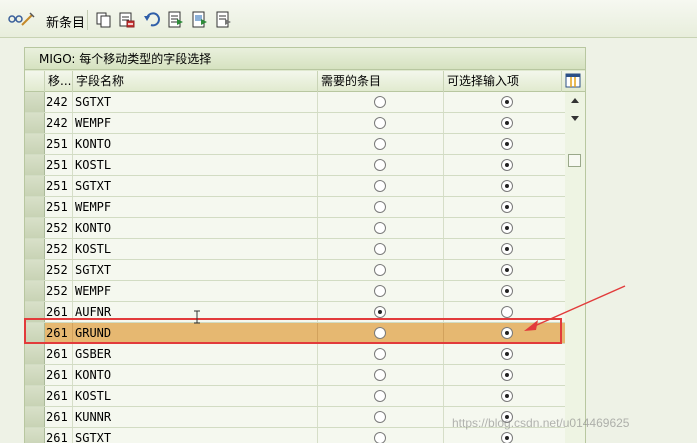 This screenshot has height=443, width=697. Describe the element at coordinates (295, 249) in the screenshot. I see `table-row: 252 KOSTL` at that location.